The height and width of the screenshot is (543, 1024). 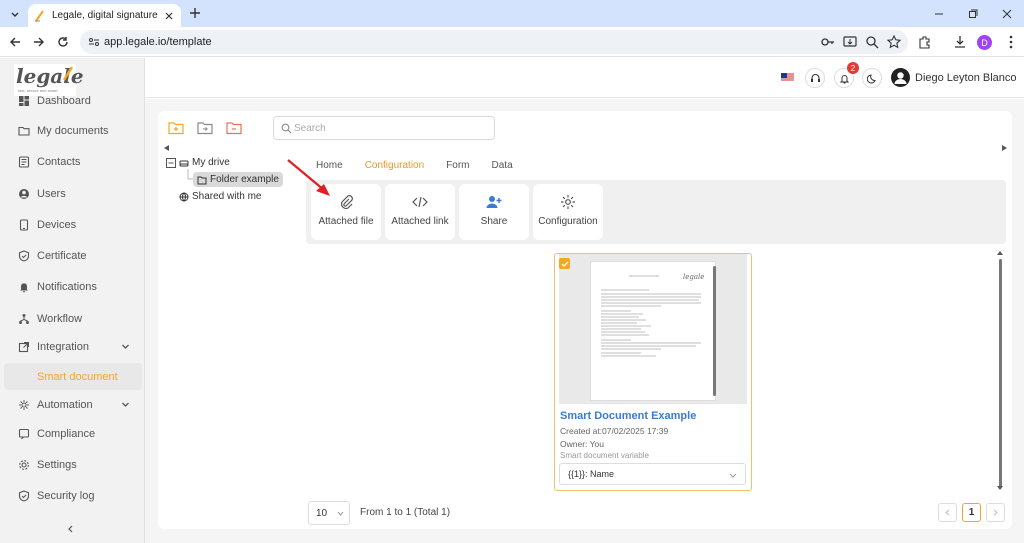 What do you see at coordinates (27, 287) in the screenshot?
I see `bell-icon` at bounding box center [27, 287].